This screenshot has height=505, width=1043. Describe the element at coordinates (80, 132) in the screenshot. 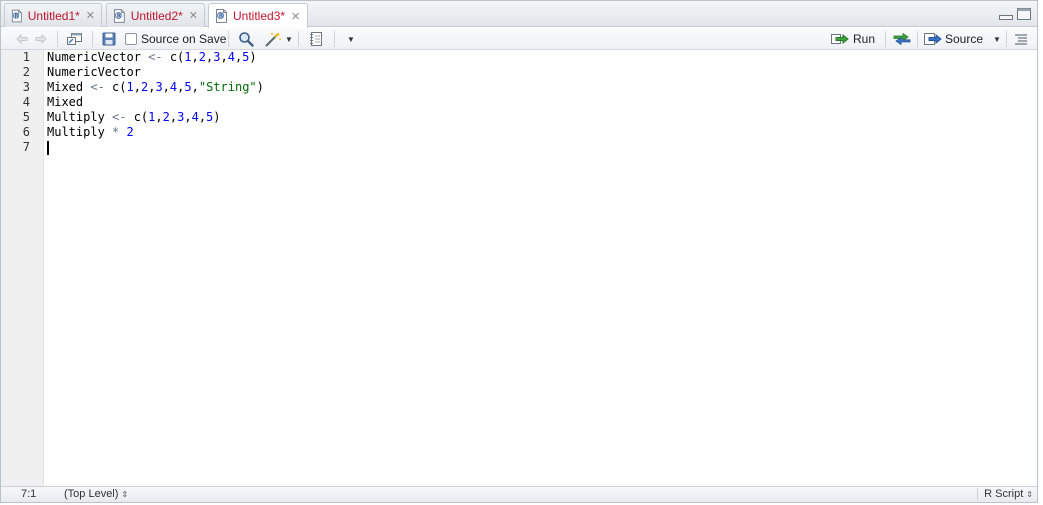

I see `code-token: Multiply` at that location.